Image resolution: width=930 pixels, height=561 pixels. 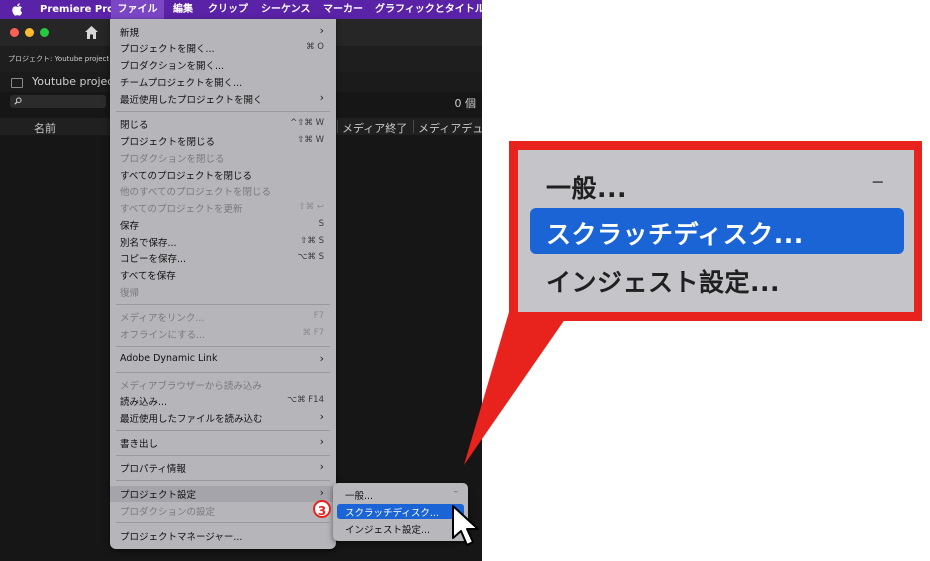 I want to click on zoom-item-shortcut: –, so click(x=878, y=180).